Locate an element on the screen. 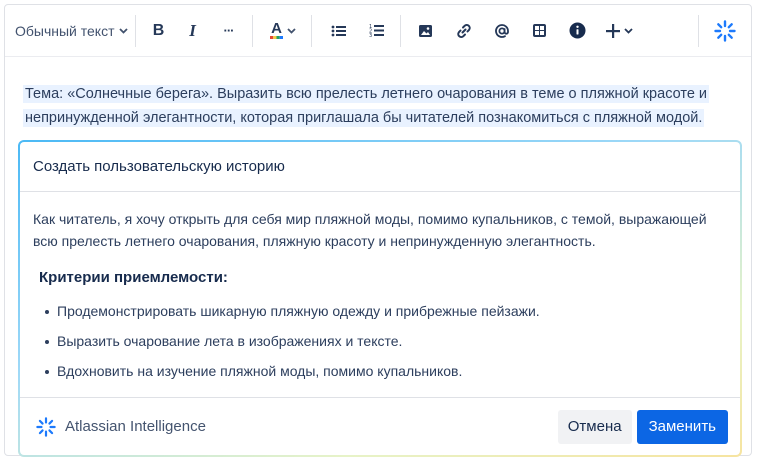 This screenshot has height=460, width=757. bullet-list-button is located at coordinates (339, 31).